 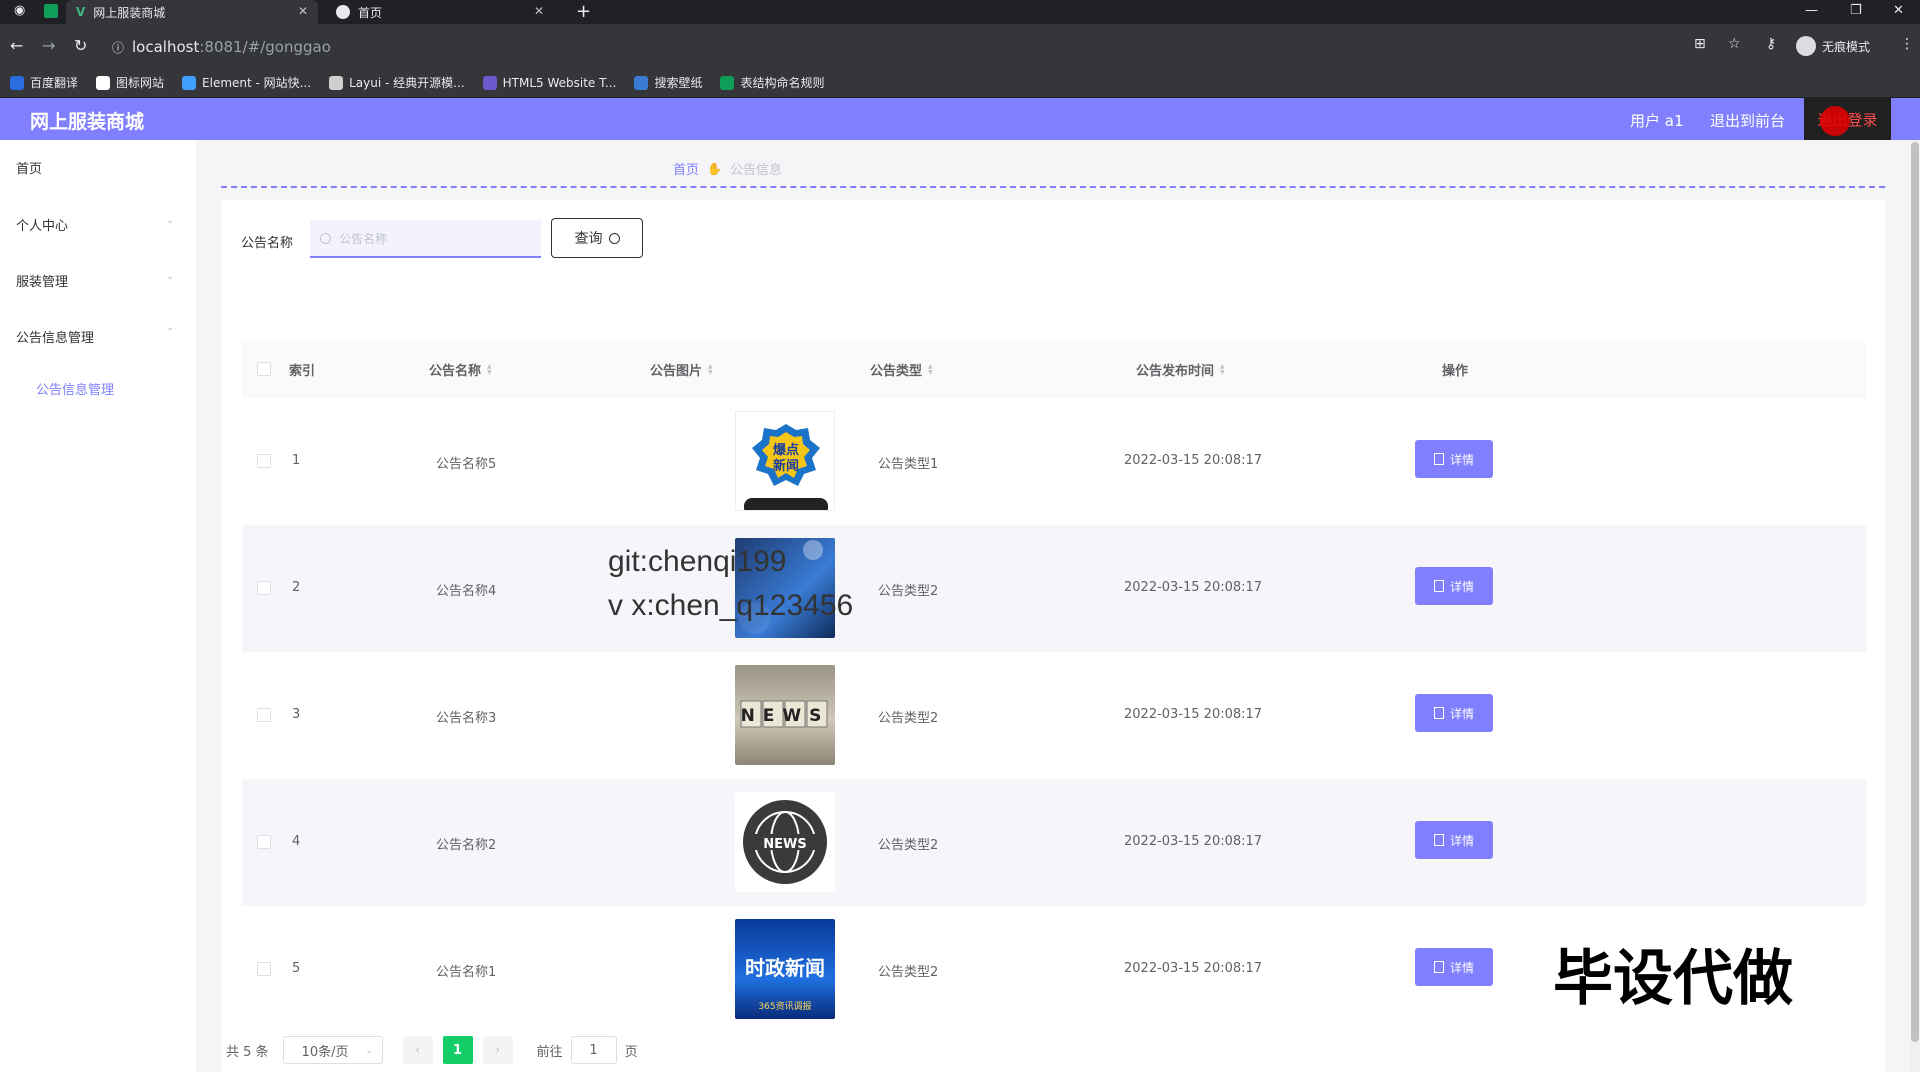 What do you see at coordinates (48, 45) in the screenshot?
I see `forward-icon: →` at bounding box center [48, 45].